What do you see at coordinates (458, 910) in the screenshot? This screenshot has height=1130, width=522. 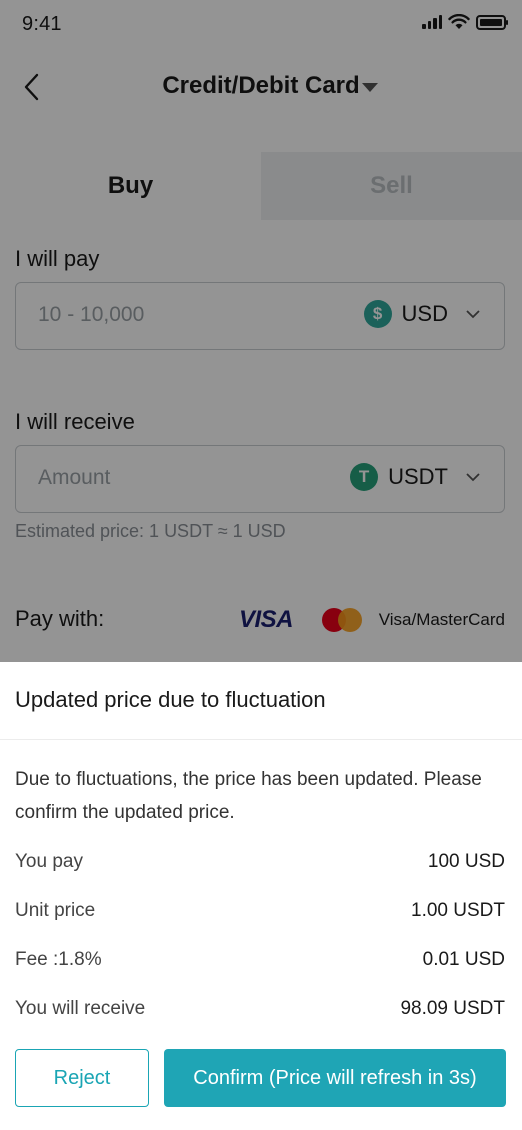 I see `detail-value: 1.00 USDT` at bounding box center [458, 910].